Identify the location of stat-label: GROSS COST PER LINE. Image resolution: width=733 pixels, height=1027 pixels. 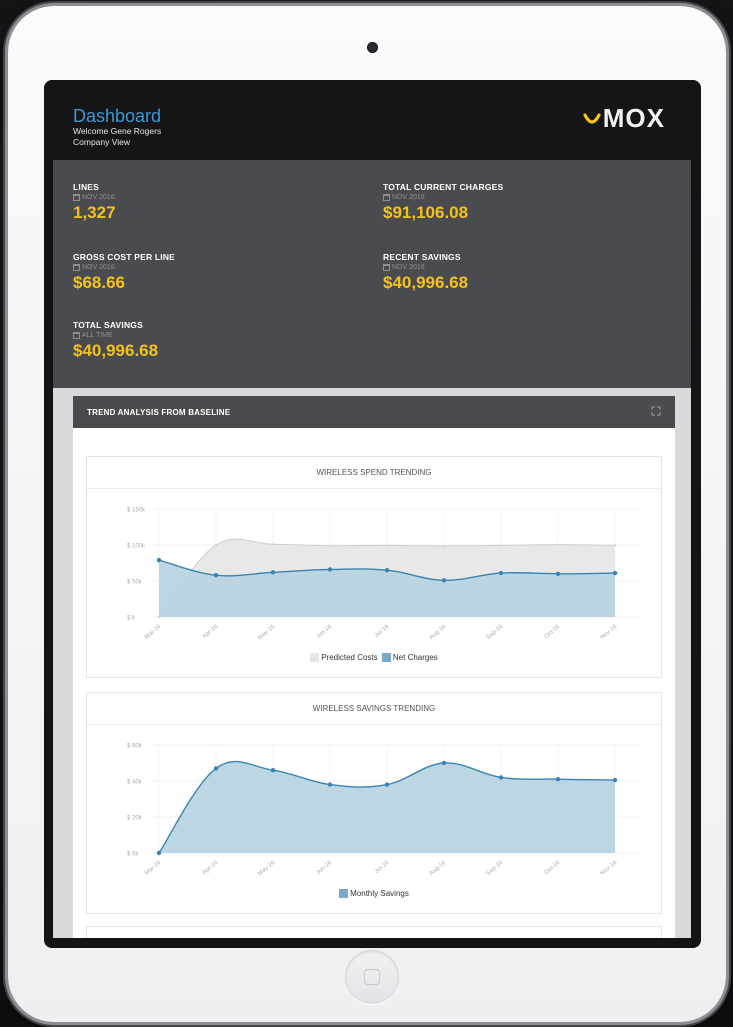
(124, 257).